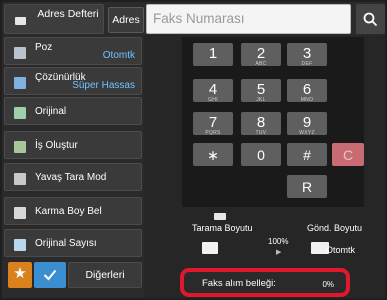 This screenshot has width=387, height=300. I want to click on original-item: Orijinal, so click(73, 111).